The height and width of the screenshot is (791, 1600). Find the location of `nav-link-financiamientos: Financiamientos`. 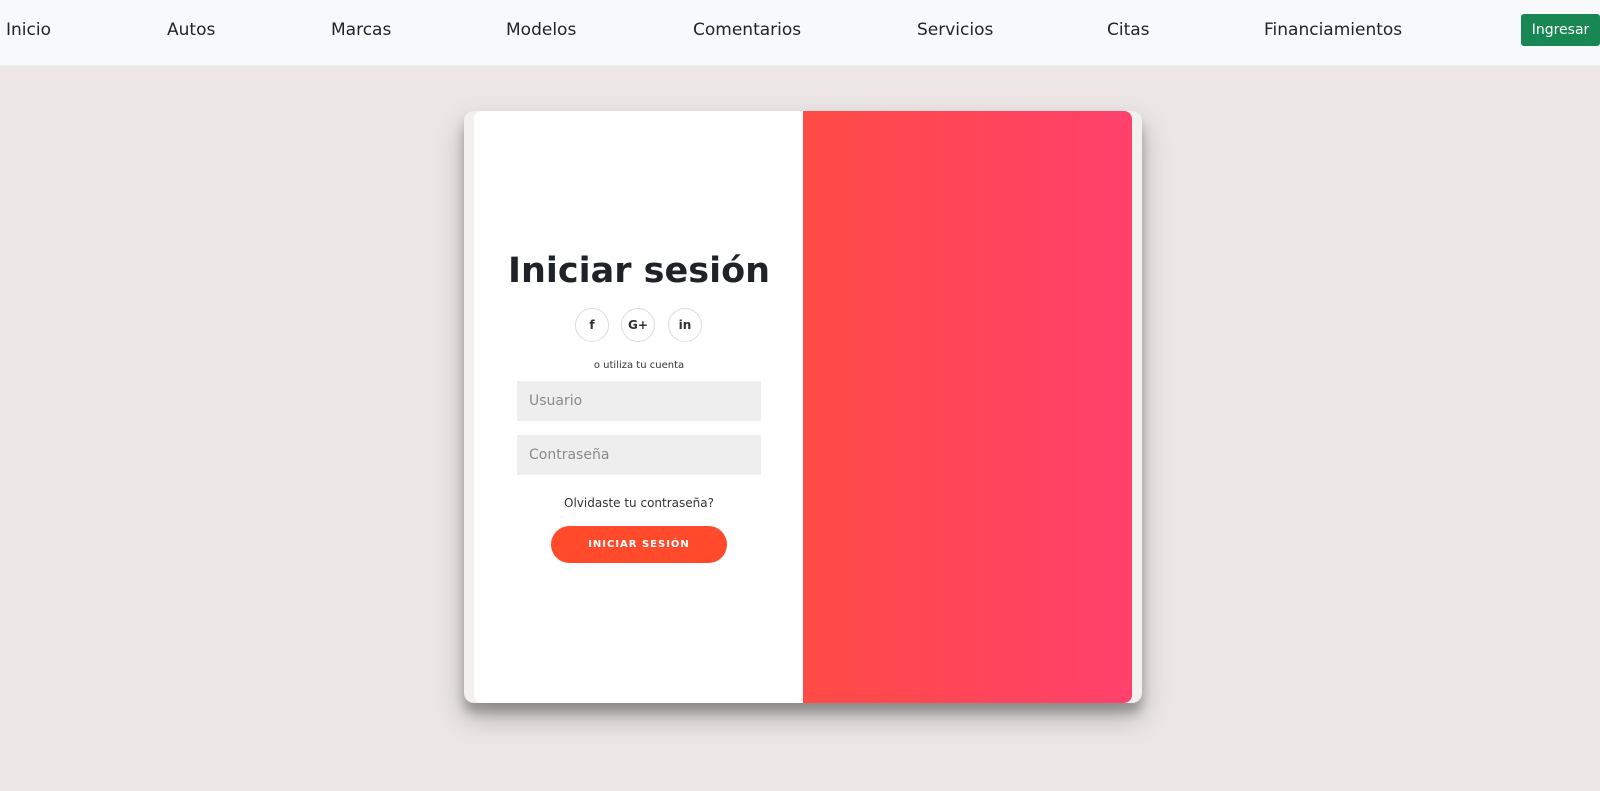

nav-link-financiamientos: Financiamientos is located at coordinates (1333, 30).